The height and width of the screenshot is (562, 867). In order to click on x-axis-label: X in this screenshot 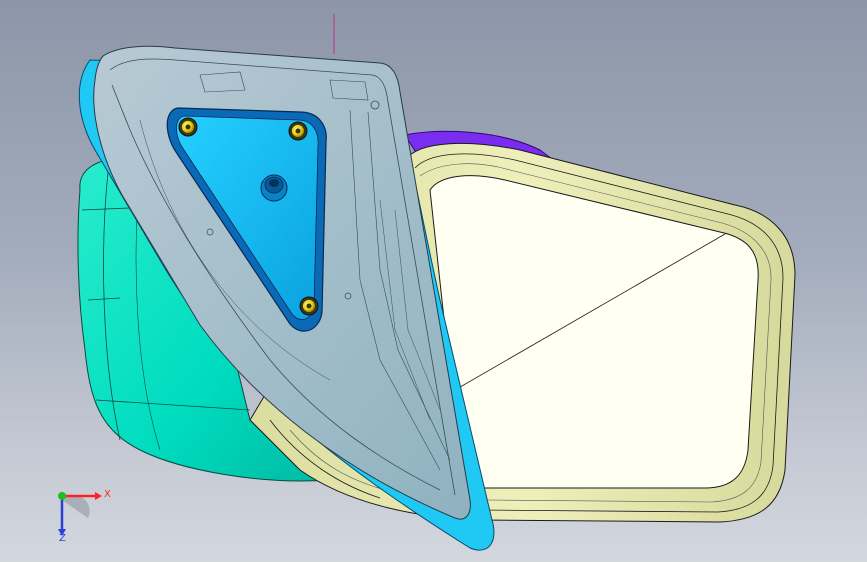, I will do `click(107, 494)`.